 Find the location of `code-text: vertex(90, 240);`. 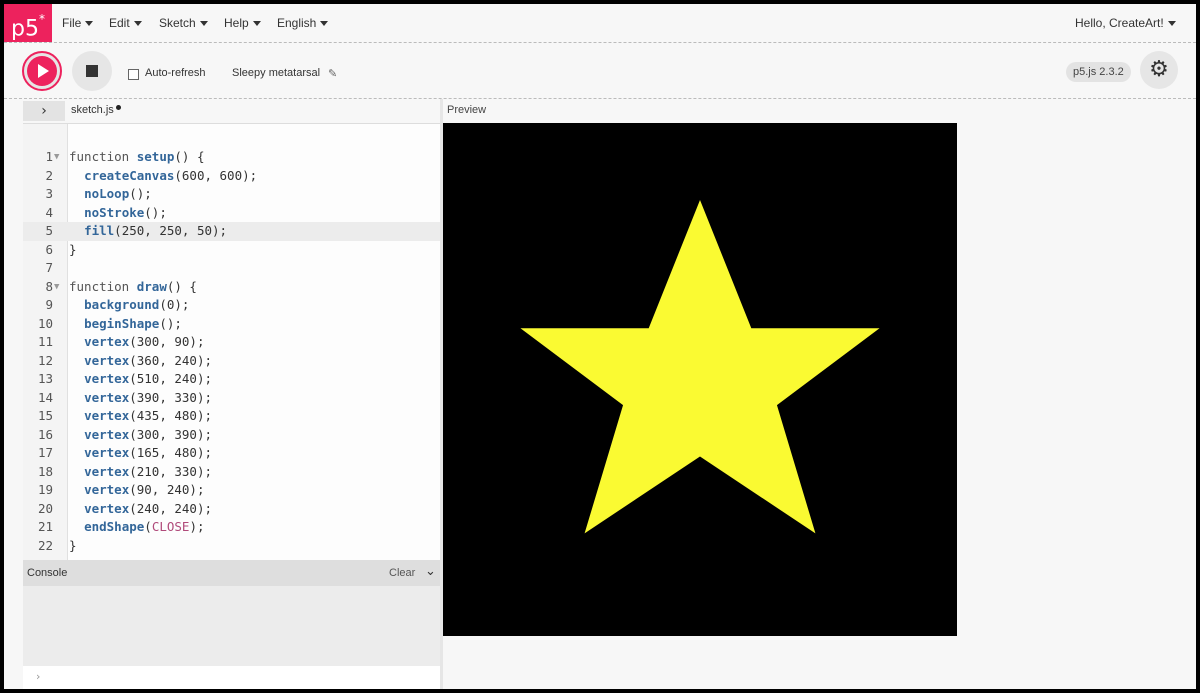

code-text: vertex(90, 240); is located at coordinates (144, 489).